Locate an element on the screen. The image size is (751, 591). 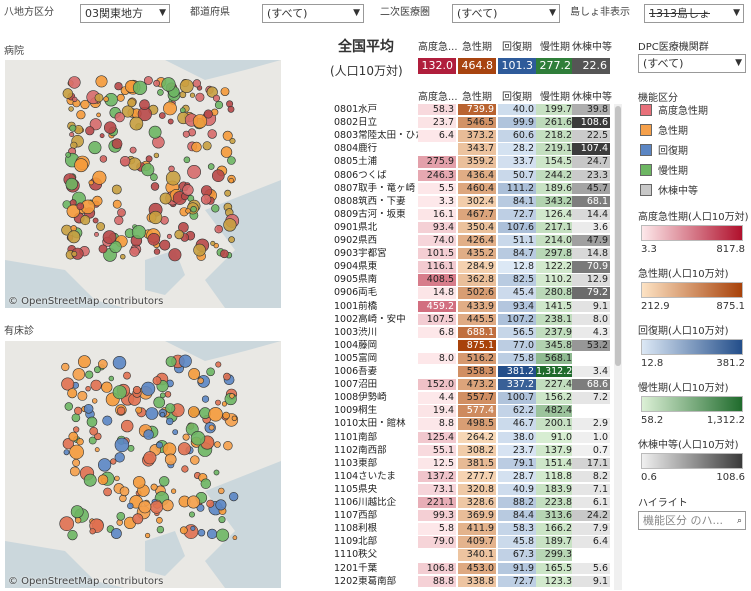
table-row: 1202東葛南部 88.8 338.8 72.7 123.3 9.1 is located at coordinates (472, 581).